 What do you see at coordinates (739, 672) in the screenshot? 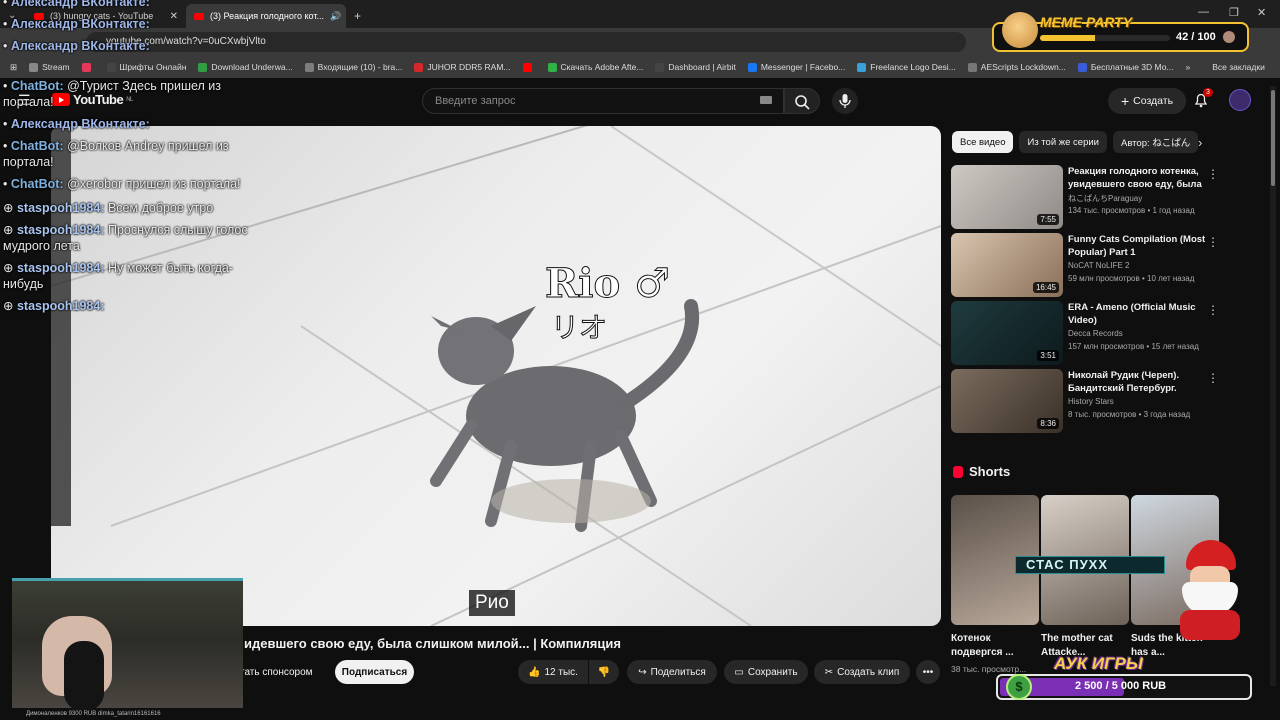
I see `bookmark-icon: ▭` at bounding box center [739, 672].